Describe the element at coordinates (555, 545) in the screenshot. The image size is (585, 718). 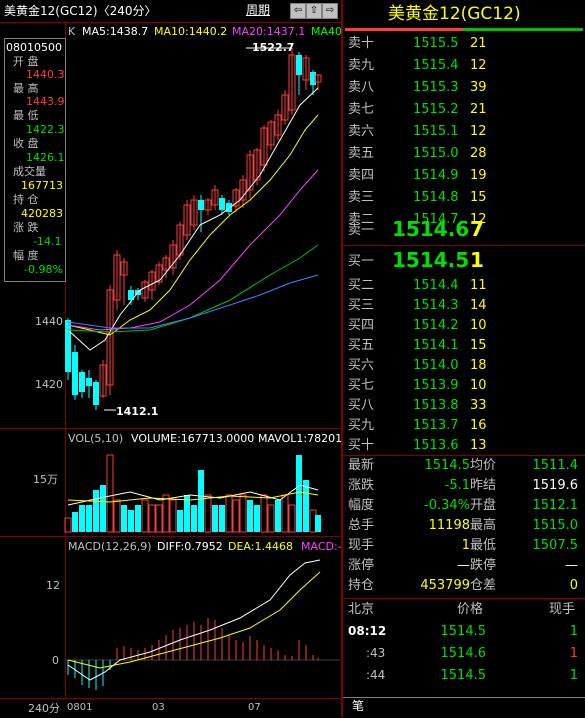
I see `stat-value: 1507.5` at that location.